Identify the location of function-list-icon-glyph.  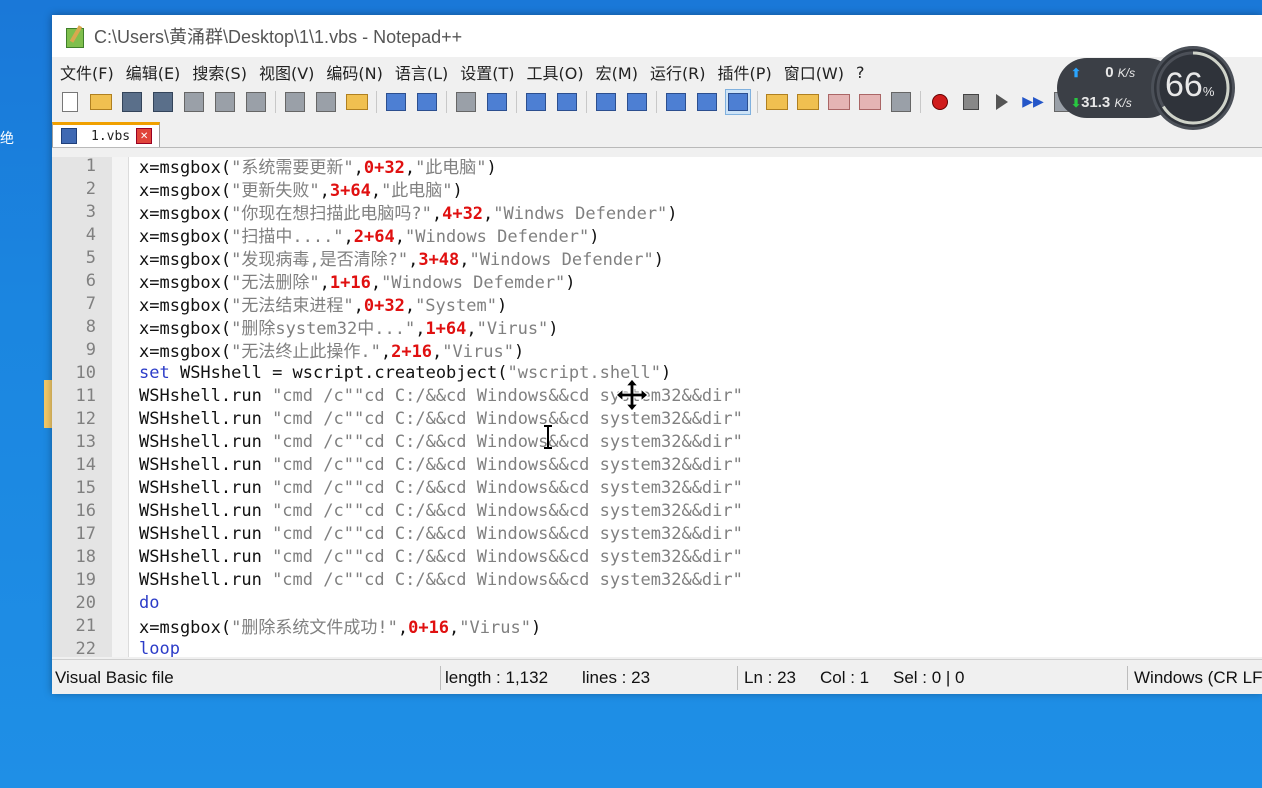
(839, 102).